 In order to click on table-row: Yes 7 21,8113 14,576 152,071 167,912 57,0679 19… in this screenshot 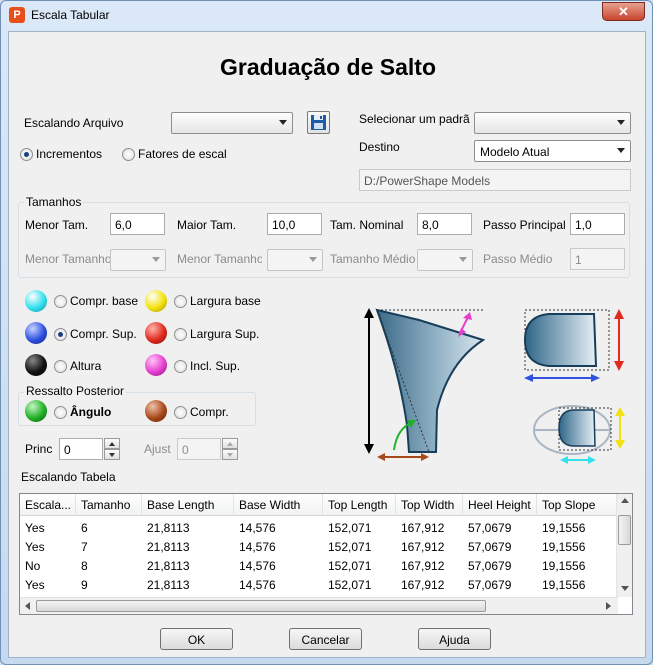, I will do `click(319, 546)`.